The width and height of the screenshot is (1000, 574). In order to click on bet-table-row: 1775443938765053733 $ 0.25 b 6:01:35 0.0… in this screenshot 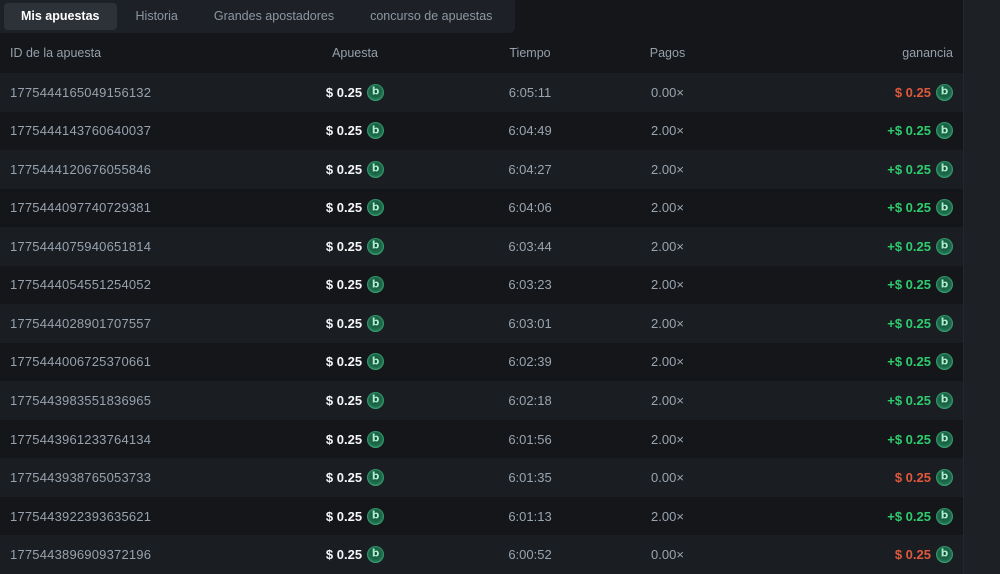, I will do `click(481, 477)`.